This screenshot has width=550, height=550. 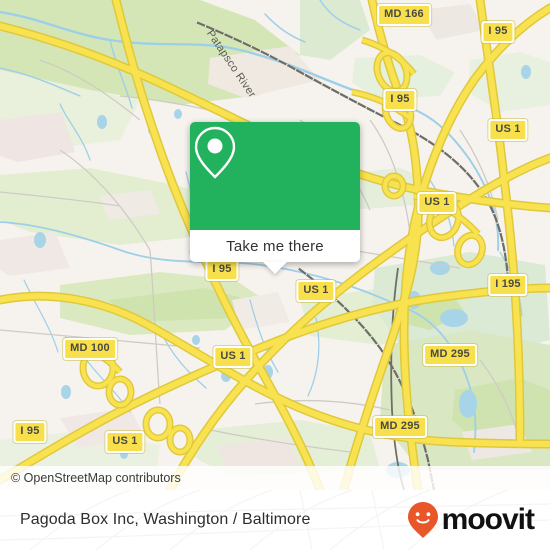 I want to click on road-shield-label: MD 100, so click(x=90, y=349).